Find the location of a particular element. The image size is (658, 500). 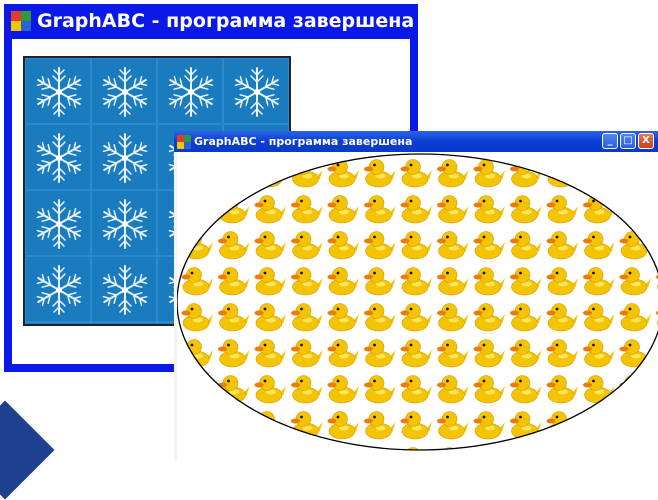

front-window-titlebar: GraphABC - программа завершена _ □ X is located at coordinates (416, 141).